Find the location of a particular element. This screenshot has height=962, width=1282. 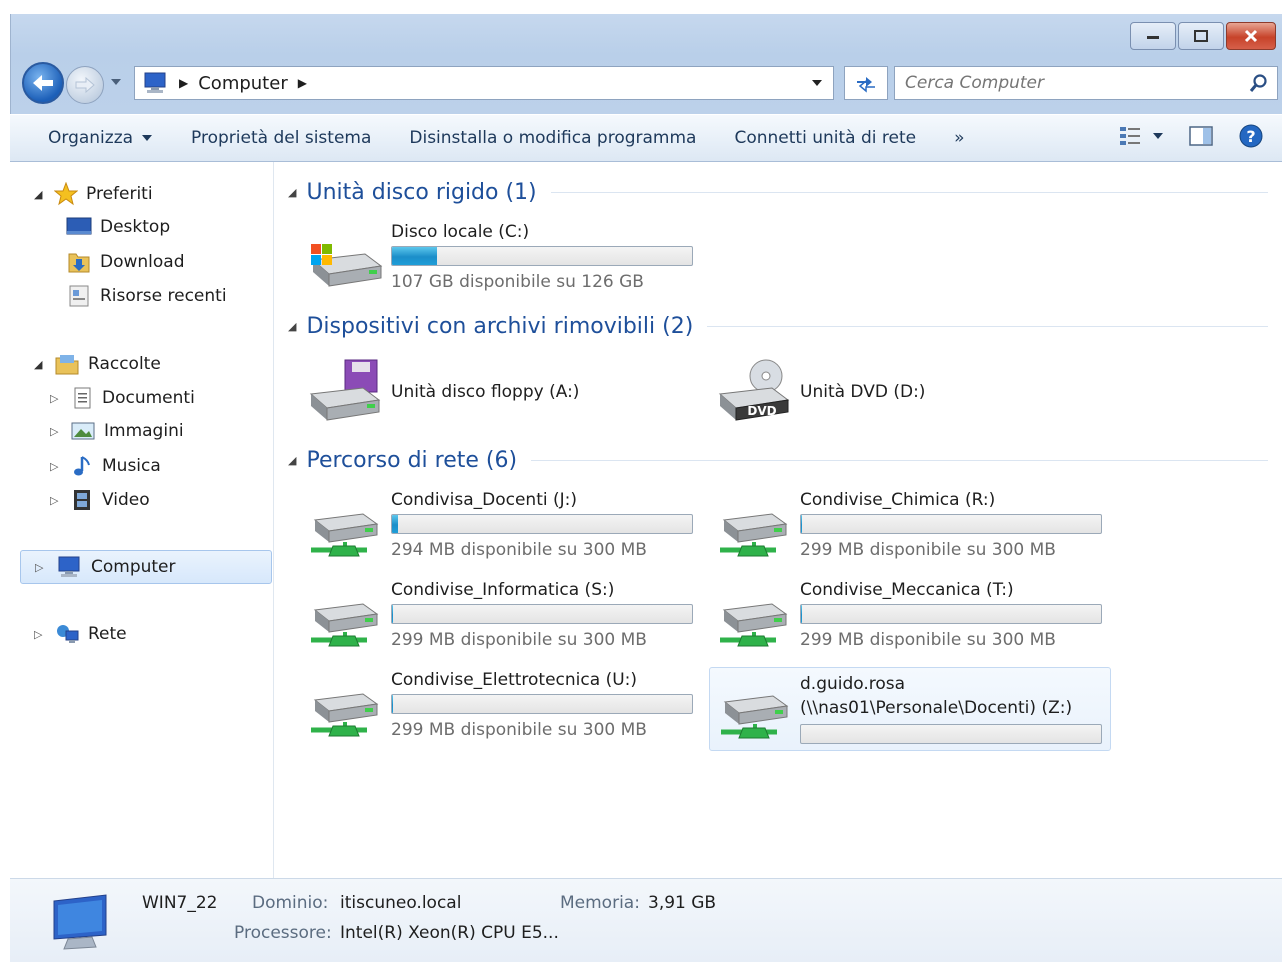

more-commands-label: » is located at coordinates (959, 138).